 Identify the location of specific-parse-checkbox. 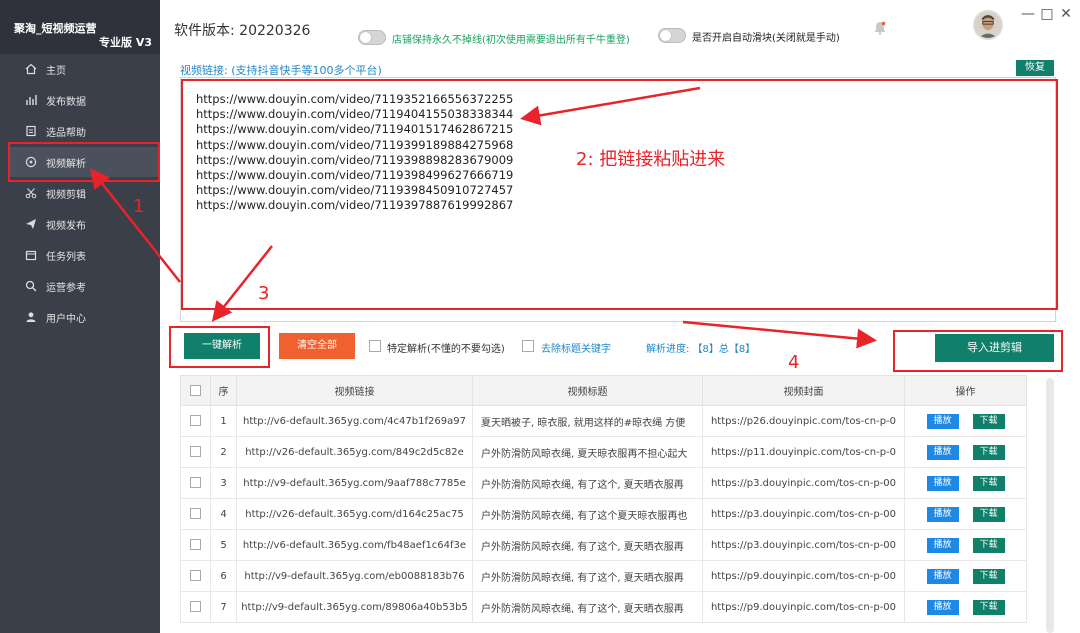
(375, 346).